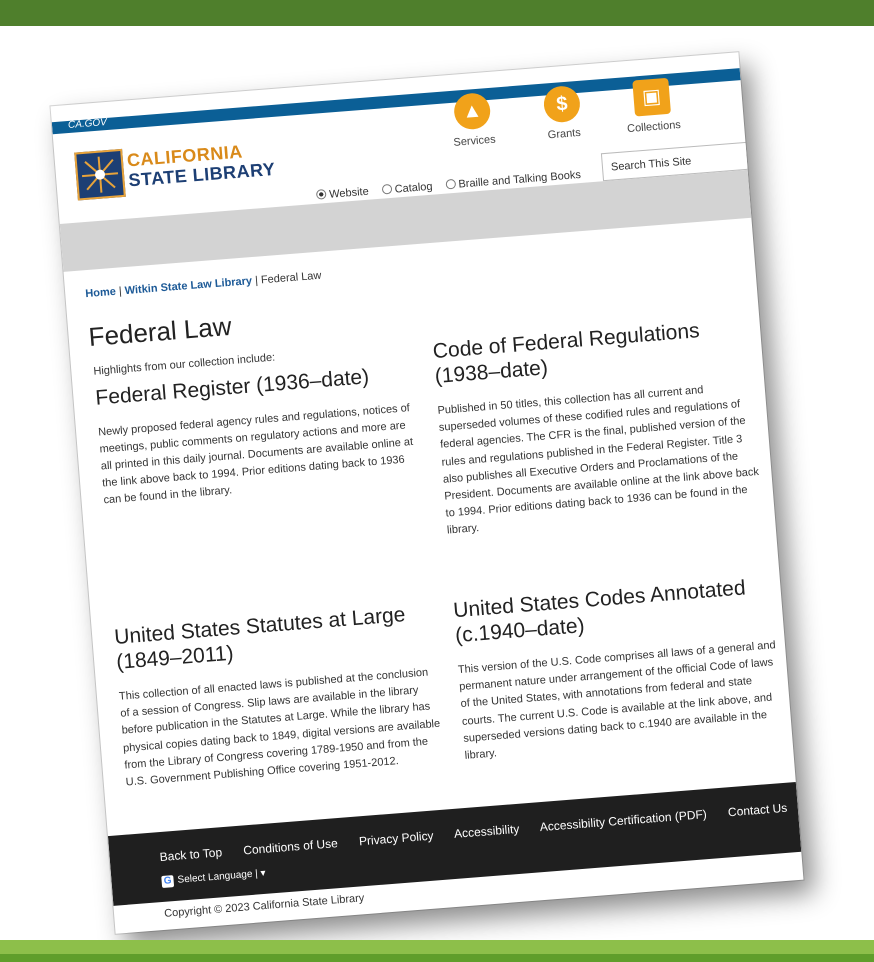 Image resolution: width=874 pixels, height=962 pixels. What do you see at coordinates (291, 846) in the screenshot?
I see `footer-link-conditions: Conditions of Use` at bounding box center [291, 846].